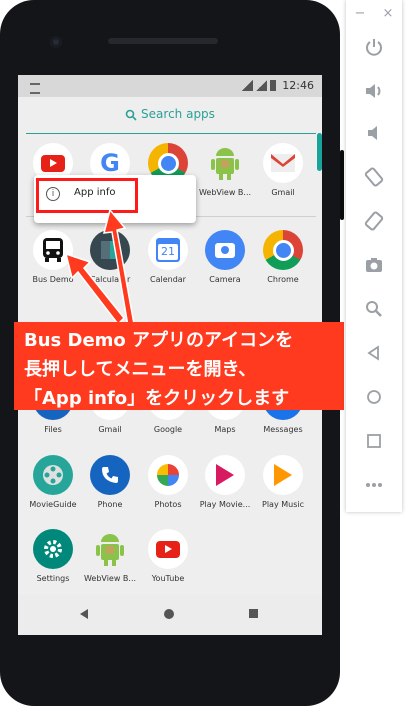 The height and width of the screenshot is (706, 406). Describe the element at coordinates (374, 177) in the screenshot. I see `rotate-left-icon` at that location.